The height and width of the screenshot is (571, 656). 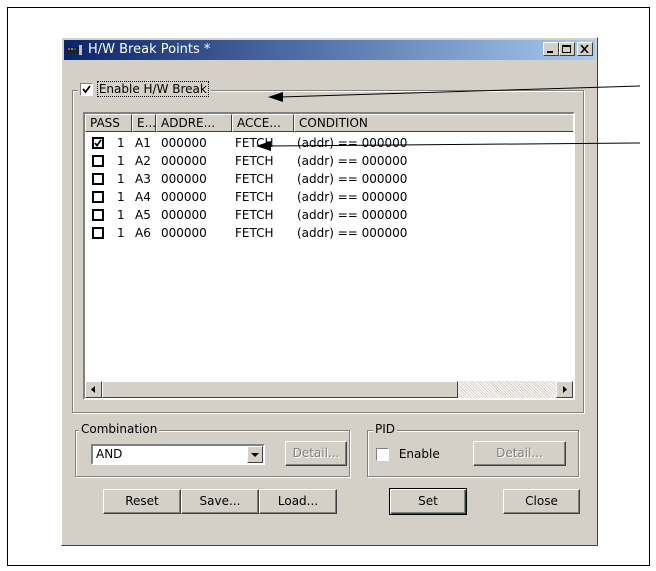 I want to click on annotation-arrow-address, so click(x=454, y=144).